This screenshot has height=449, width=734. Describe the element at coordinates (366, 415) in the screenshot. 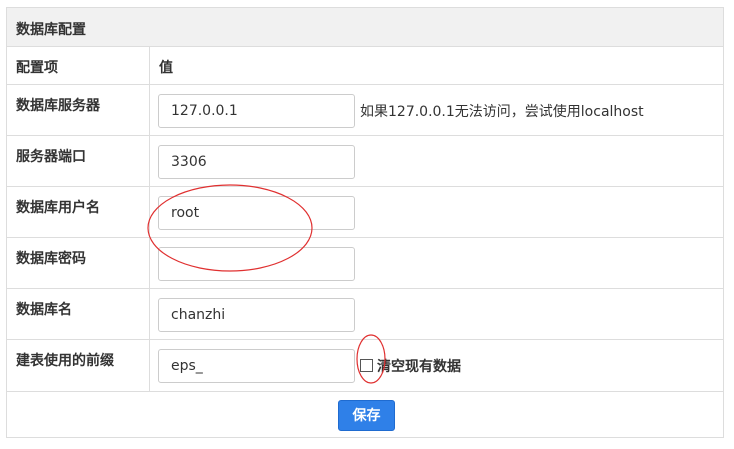

I see `save-button: 保存` at that location.